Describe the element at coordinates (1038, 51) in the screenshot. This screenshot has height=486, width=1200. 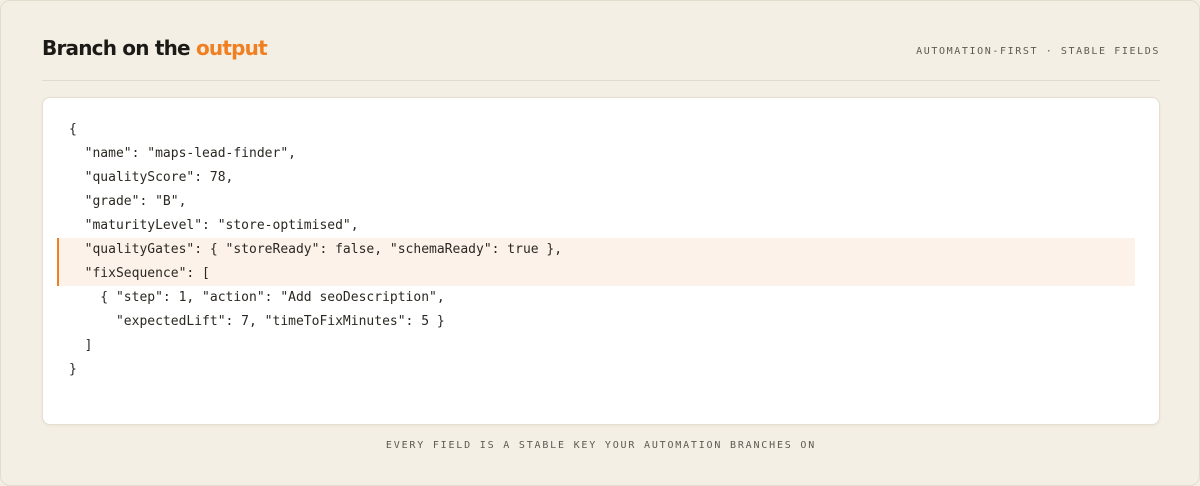
I see `section-tagline: AUTOMATION-FIRST · STABLE FIELDS` at that location.